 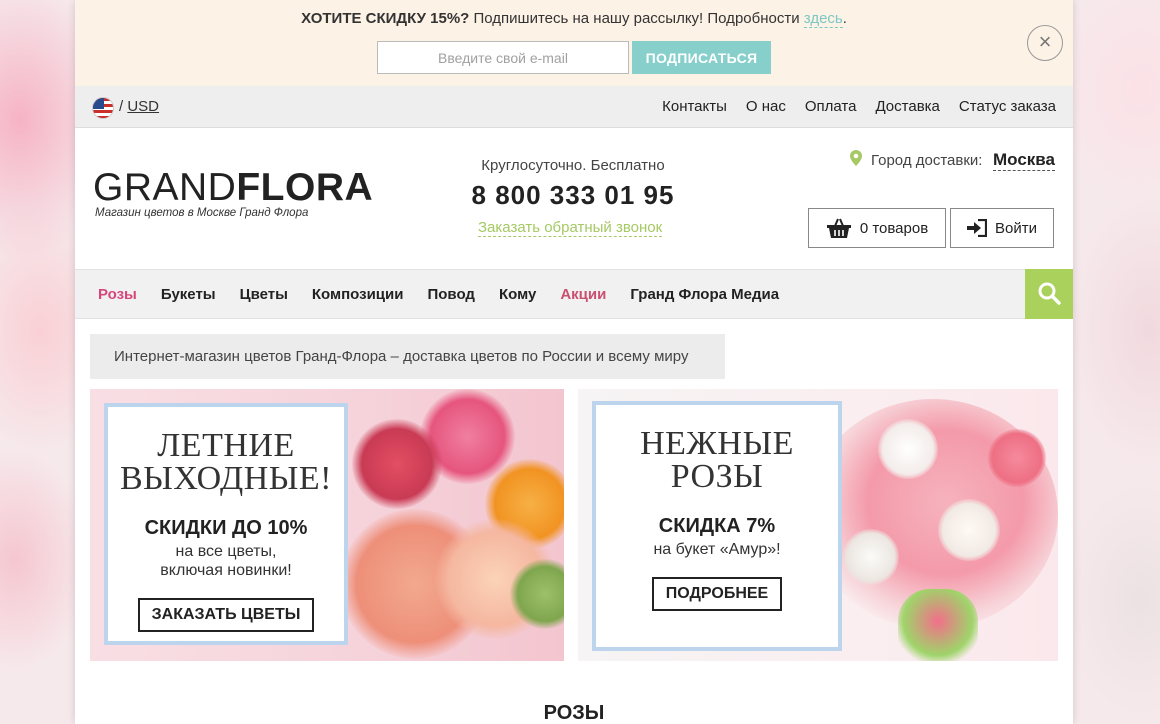 What do you see at coordinates (226, 570) in the screenshot?
I see `banner-desc-line: включая новинки!` at bounding box center [226, 570].